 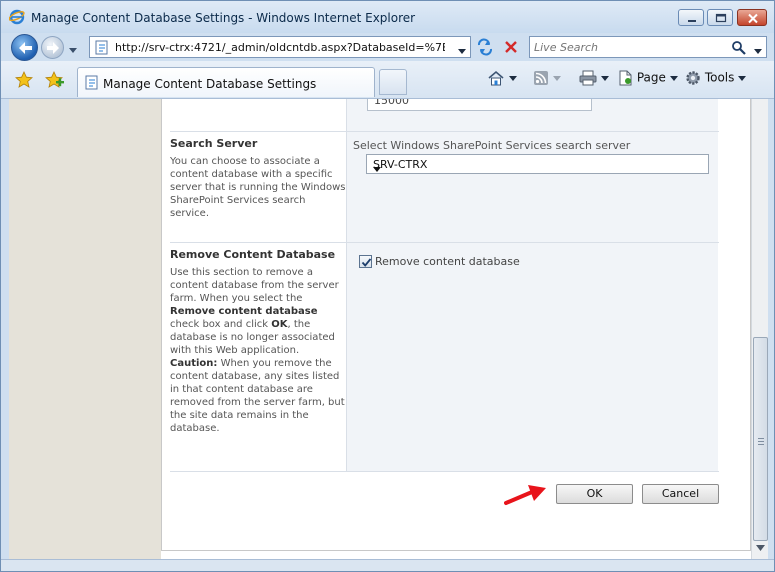 I want to click on section-divider, so click(x=444, y=471).